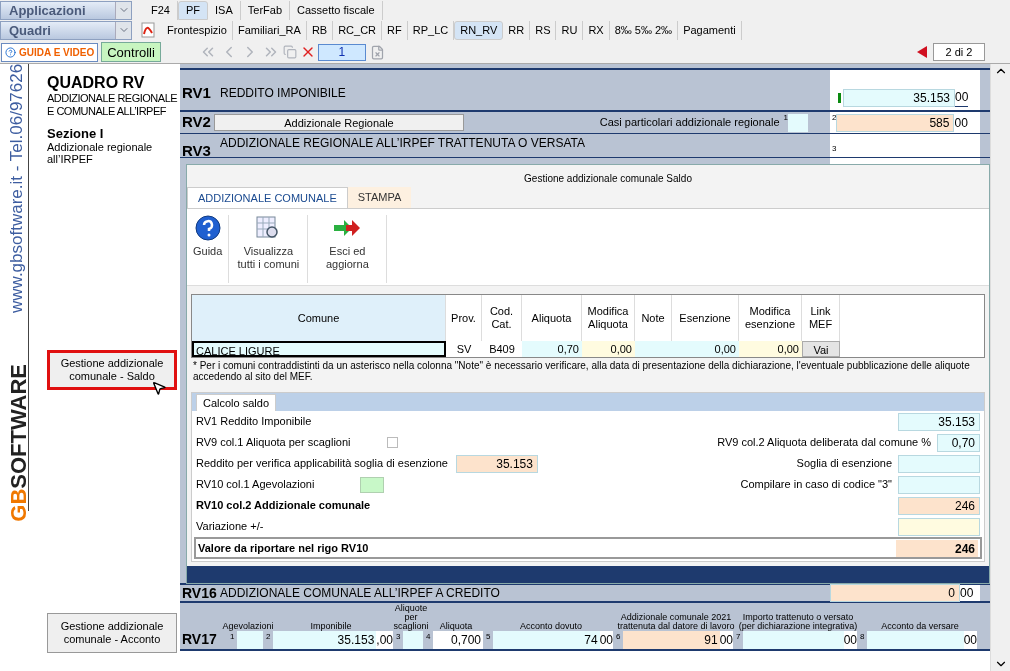 The width and height of the screenshot is (1010, 671). I want to click on calc-tab: Calcolo saldo, so click(236, 402).